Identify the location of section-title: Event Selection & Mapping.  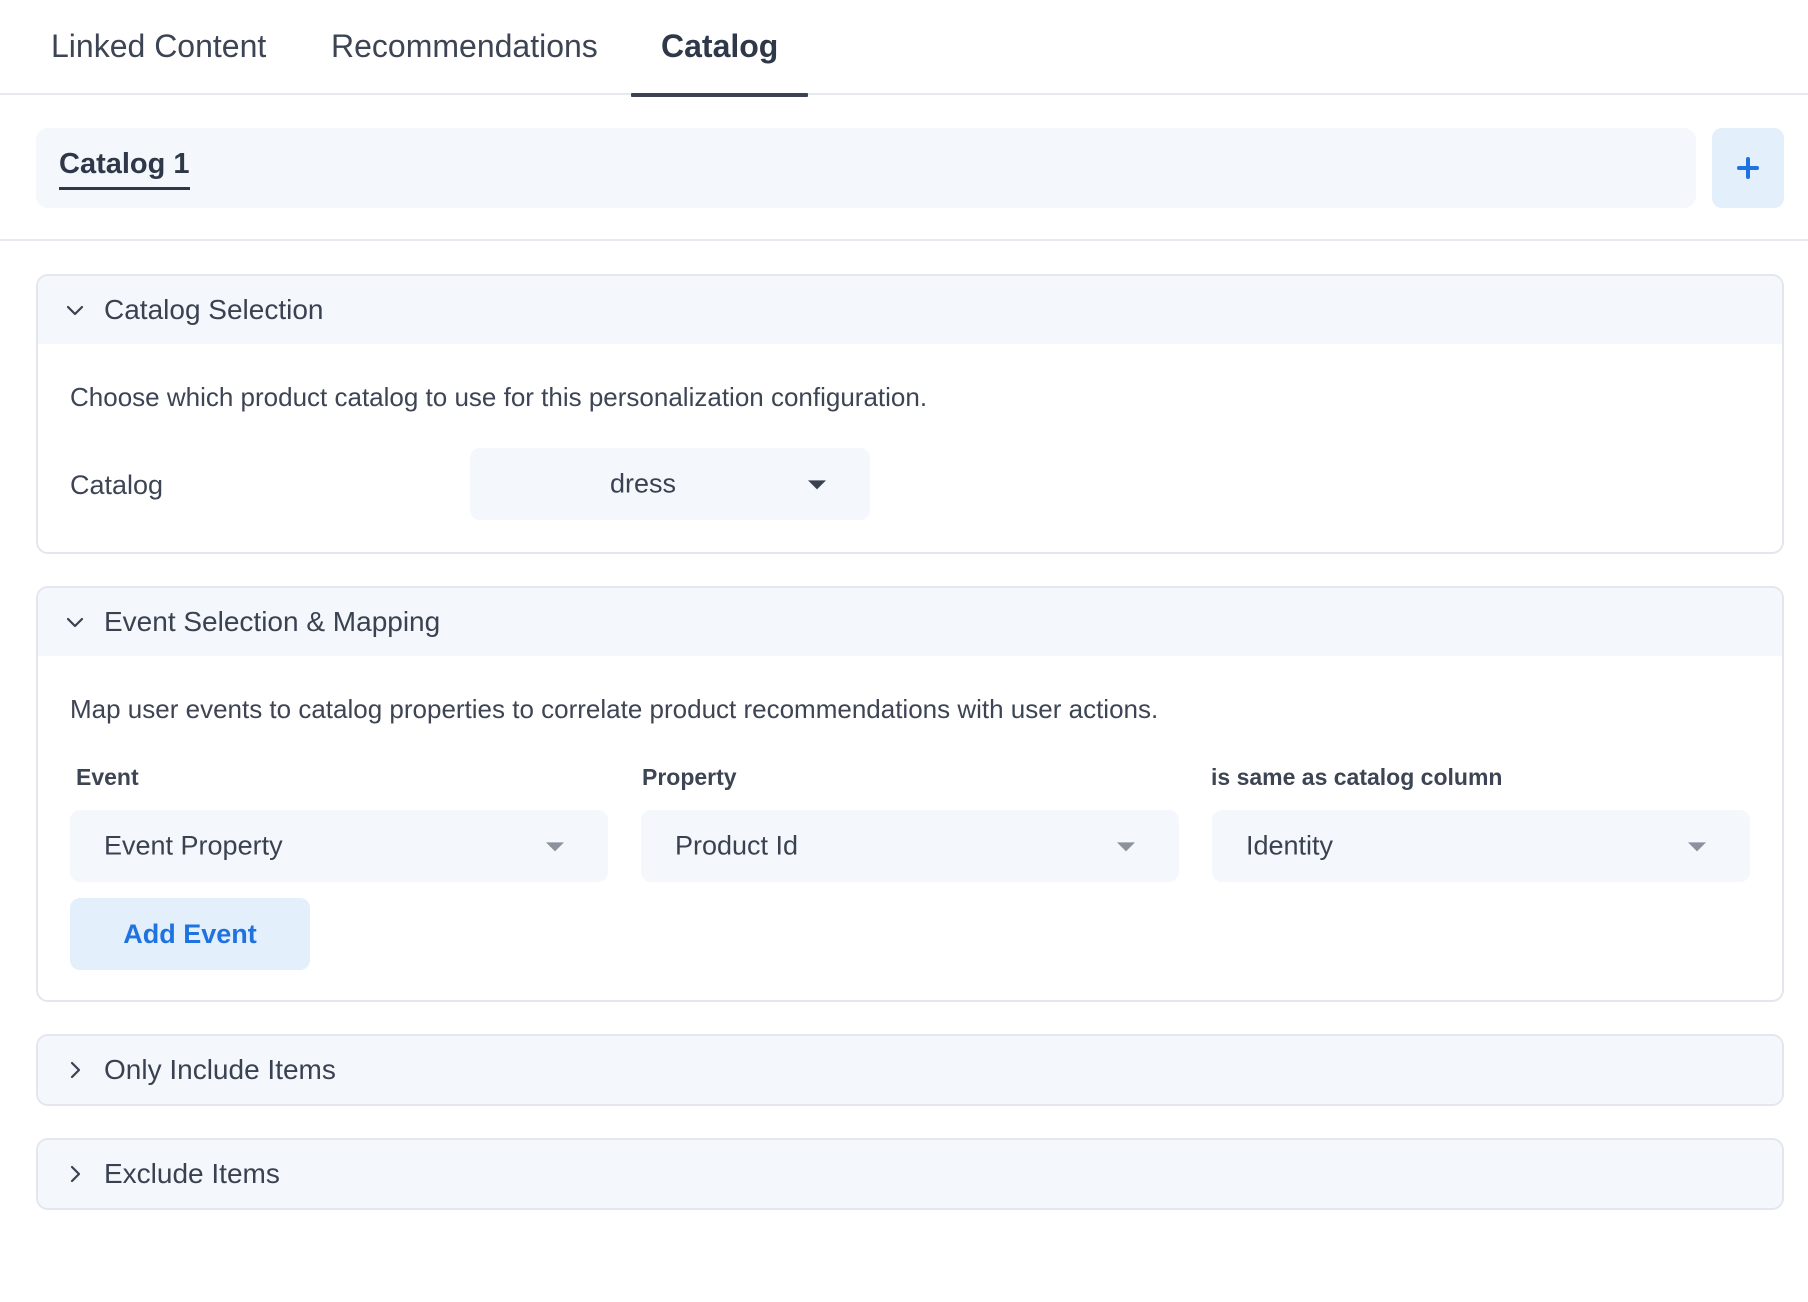
(272, 621).